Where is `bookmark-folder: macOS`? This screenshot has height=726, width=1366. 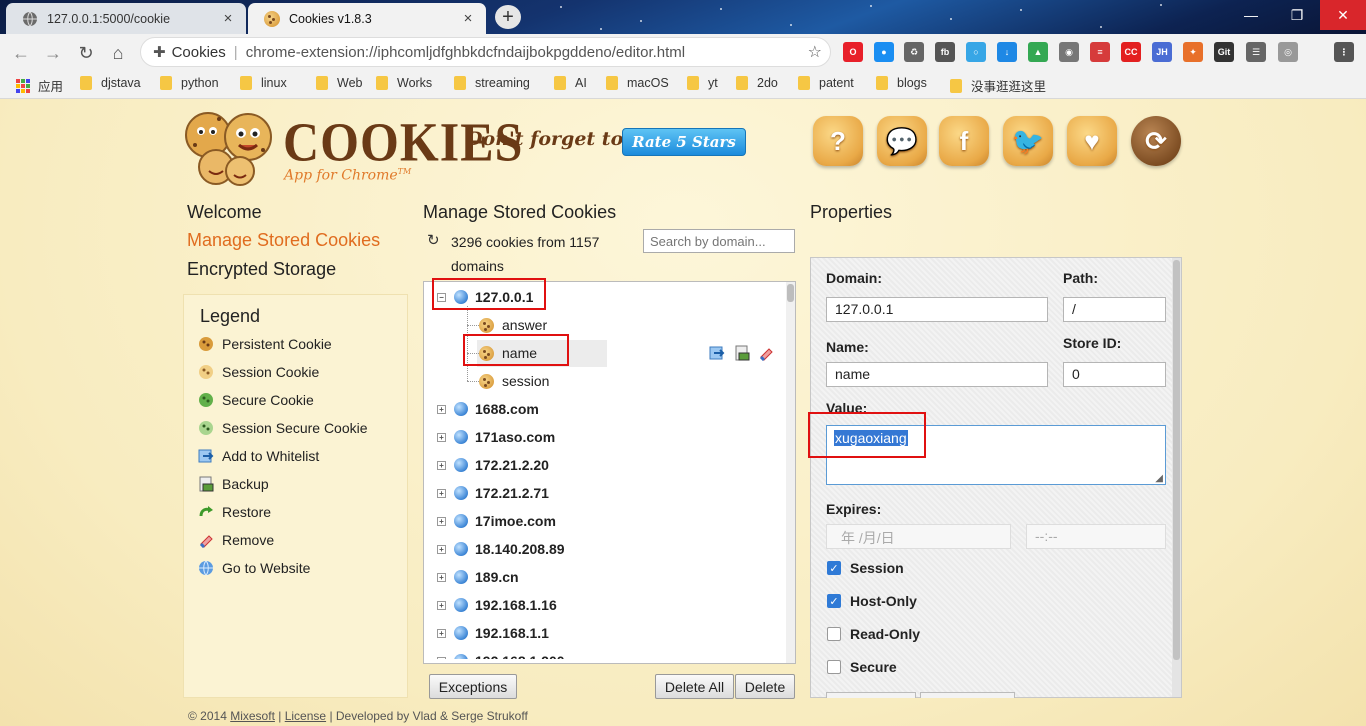
bookmark-folder: macOS is located at coordinates (637, 83).